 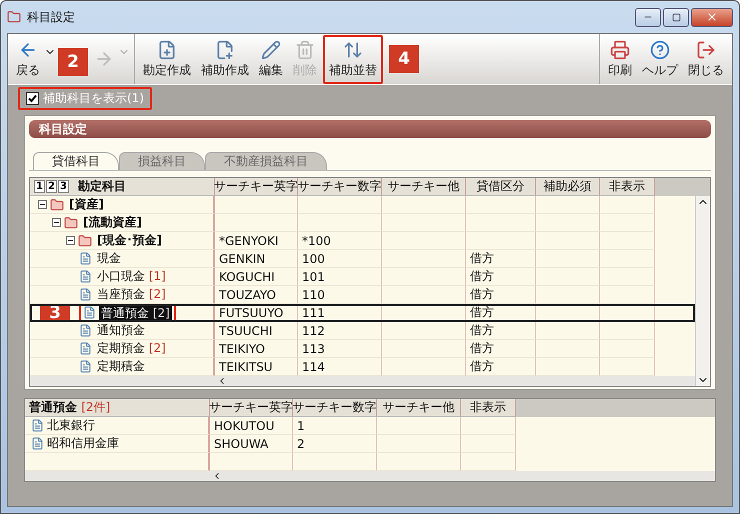 What do you see at coordinates (256, 349) in the screenshot?
I see `table-cell: TEIKIYO` at bounding box center [256, 349].